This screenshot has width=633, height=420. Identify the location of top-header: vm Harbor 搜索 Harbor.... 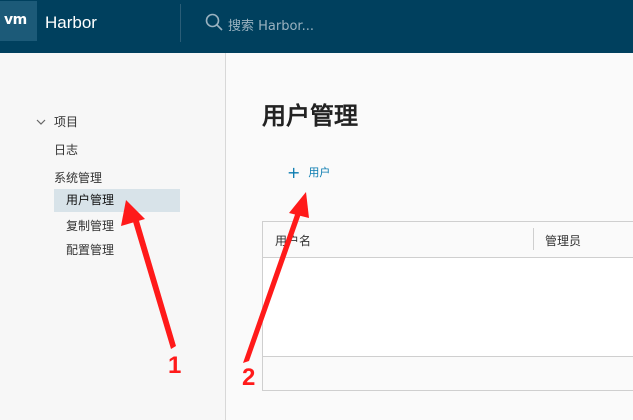
(316, 26).